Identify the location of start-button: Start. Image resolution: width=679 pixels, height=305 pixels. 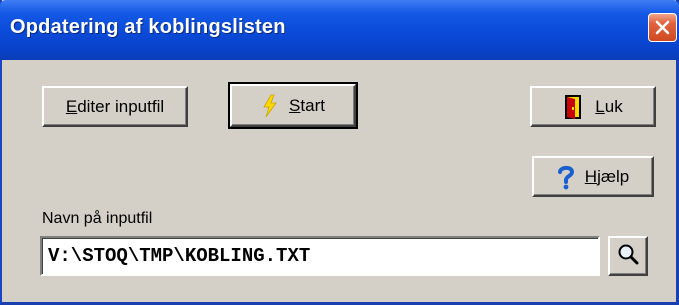
(293, 105).